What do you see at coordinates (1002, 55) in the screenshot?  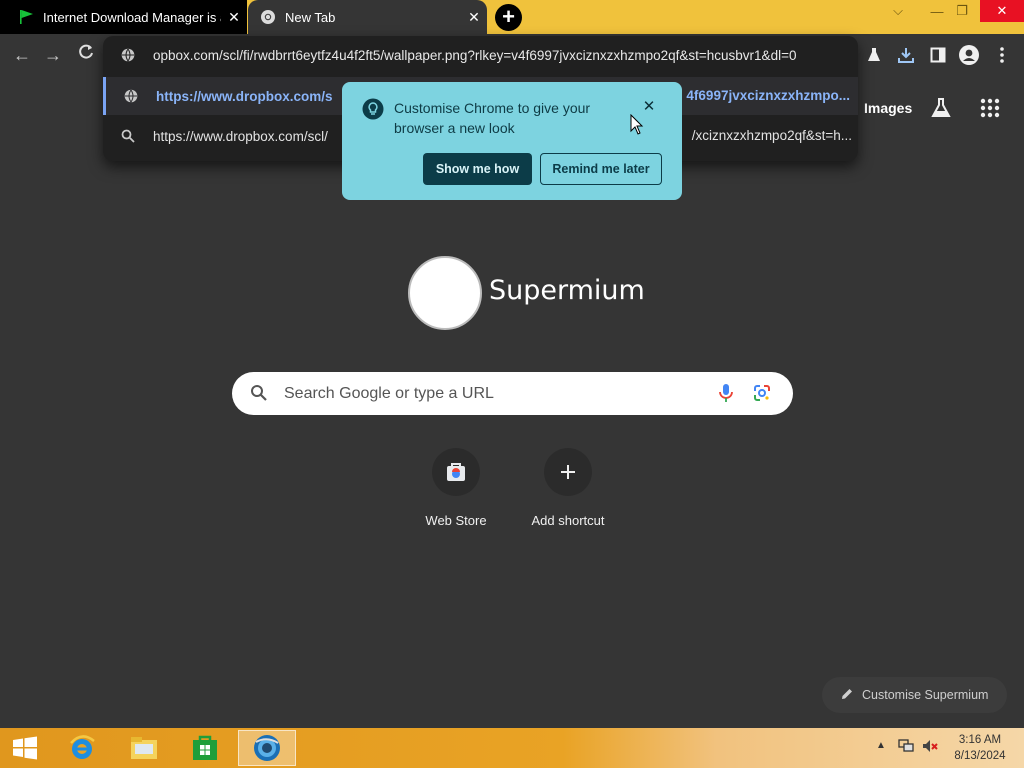 I see `menu-kebab-icon` at bounding box center [1002, 55].